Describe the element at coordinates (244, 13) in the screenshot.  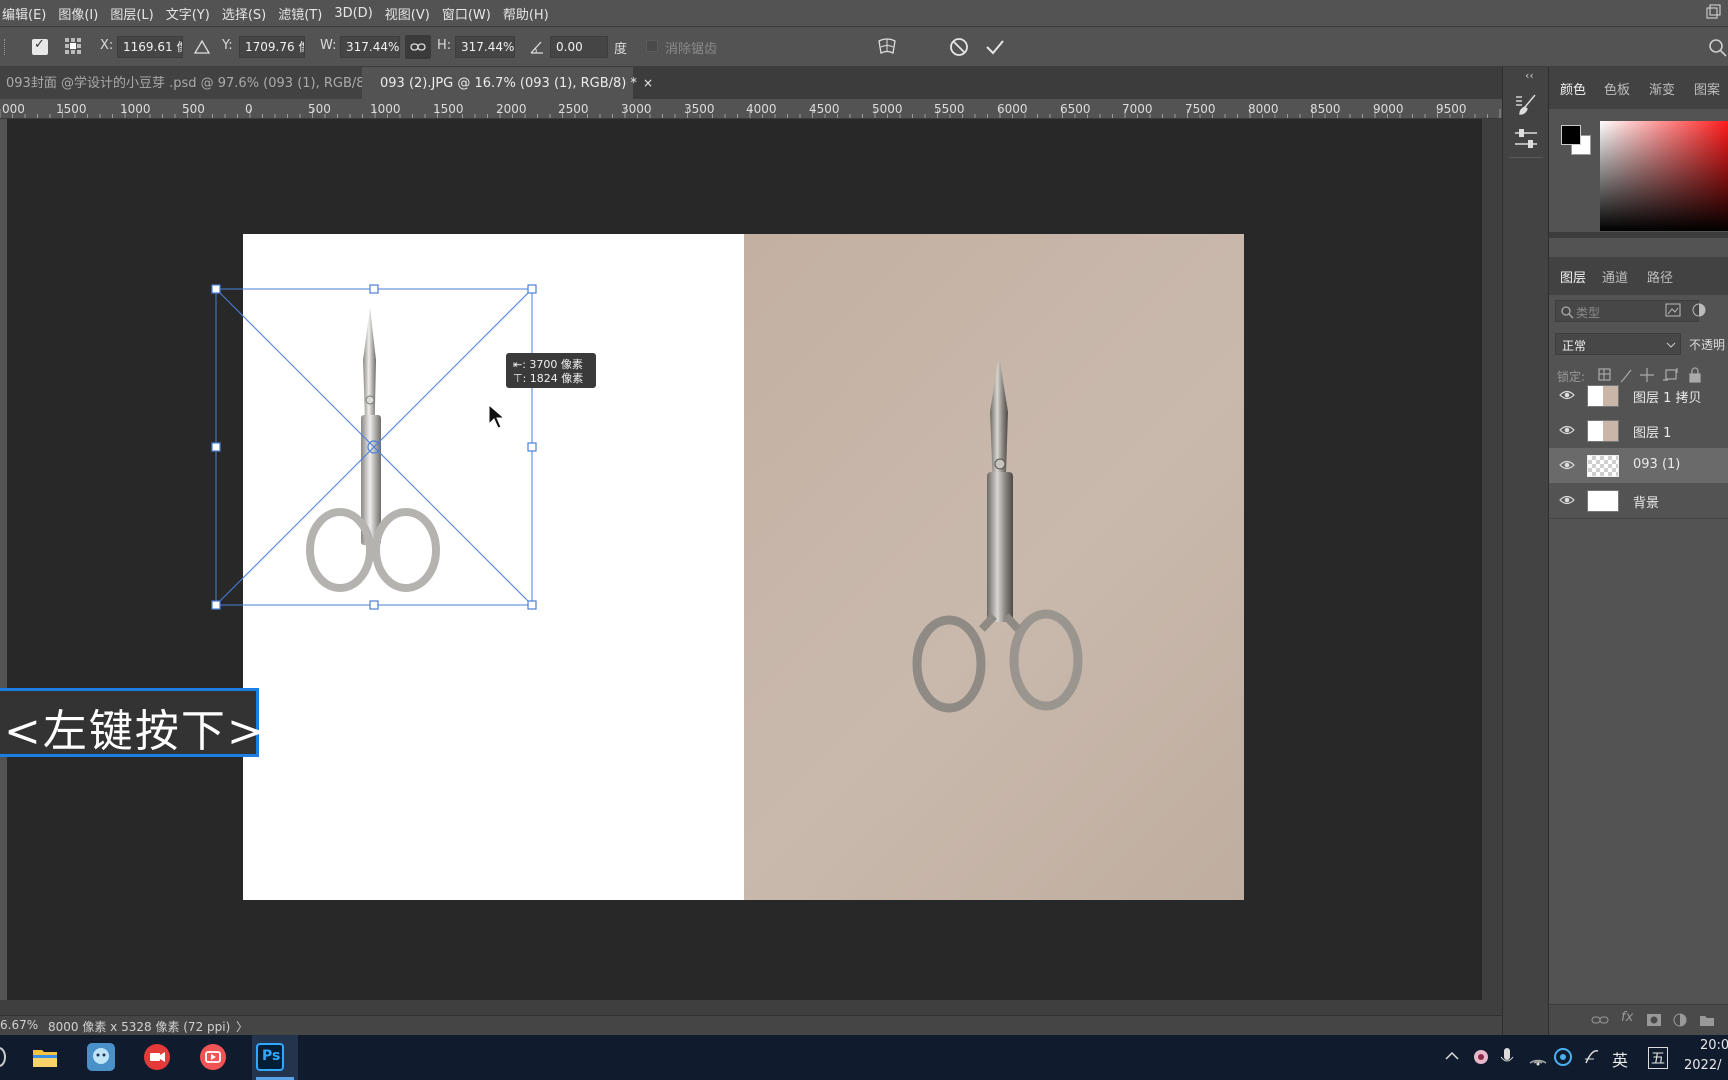
I see `menu-select: 选择(S)` at that location.